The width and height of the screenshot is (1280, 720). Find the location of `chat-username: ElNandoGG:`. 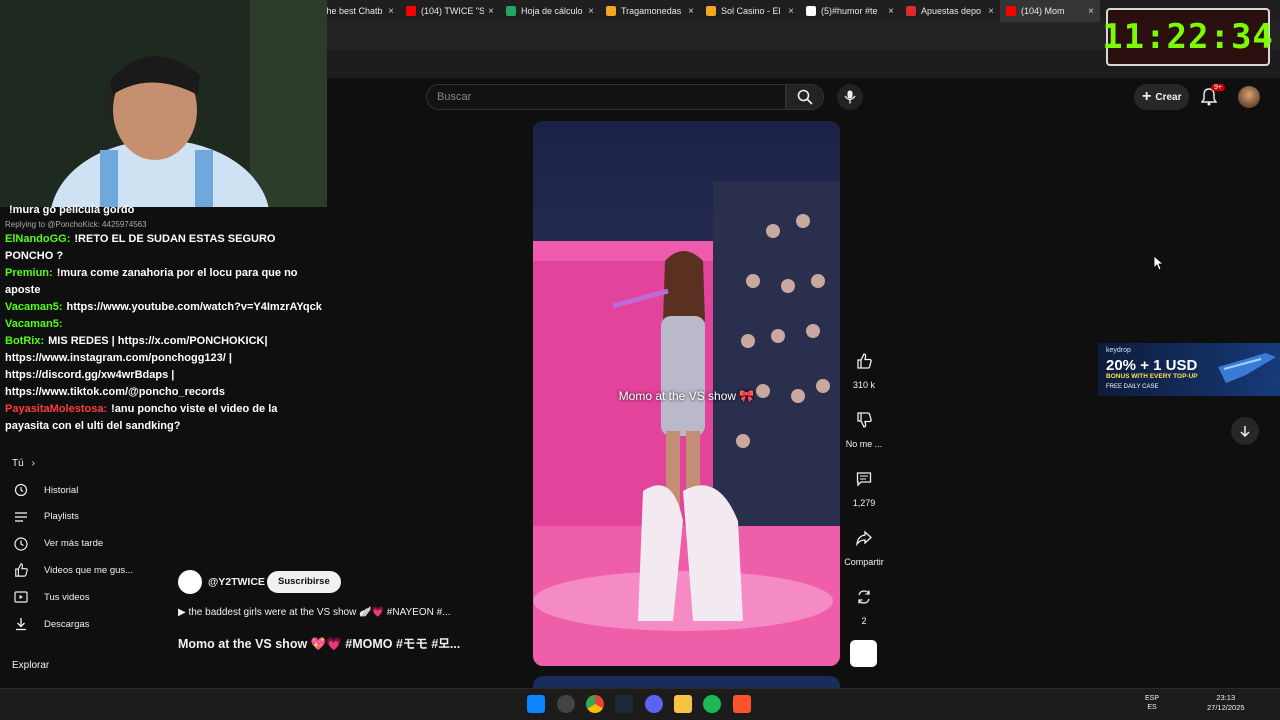

chat-username: ElNandoGG: is located at coordinates (38, 239).